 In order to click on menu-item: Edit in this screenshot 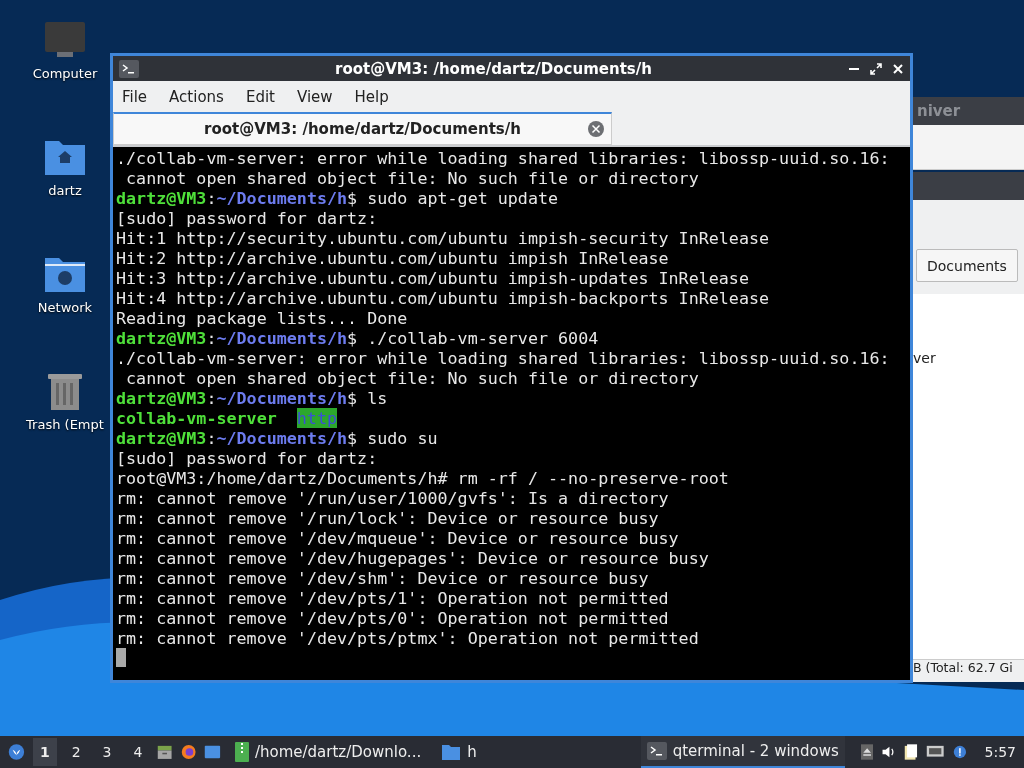, I will do `click(260, 96)`.